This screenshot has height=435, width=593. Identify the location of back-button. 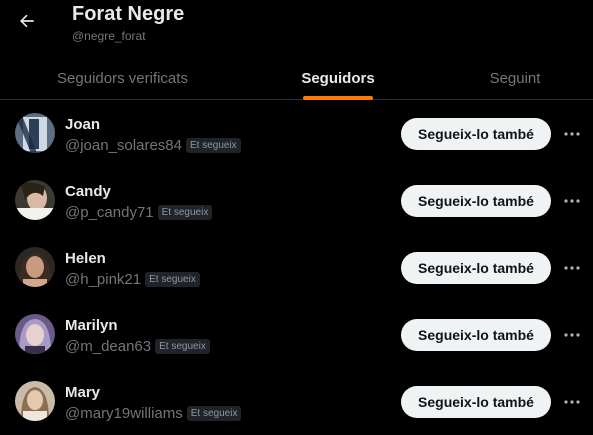
(27, 21).